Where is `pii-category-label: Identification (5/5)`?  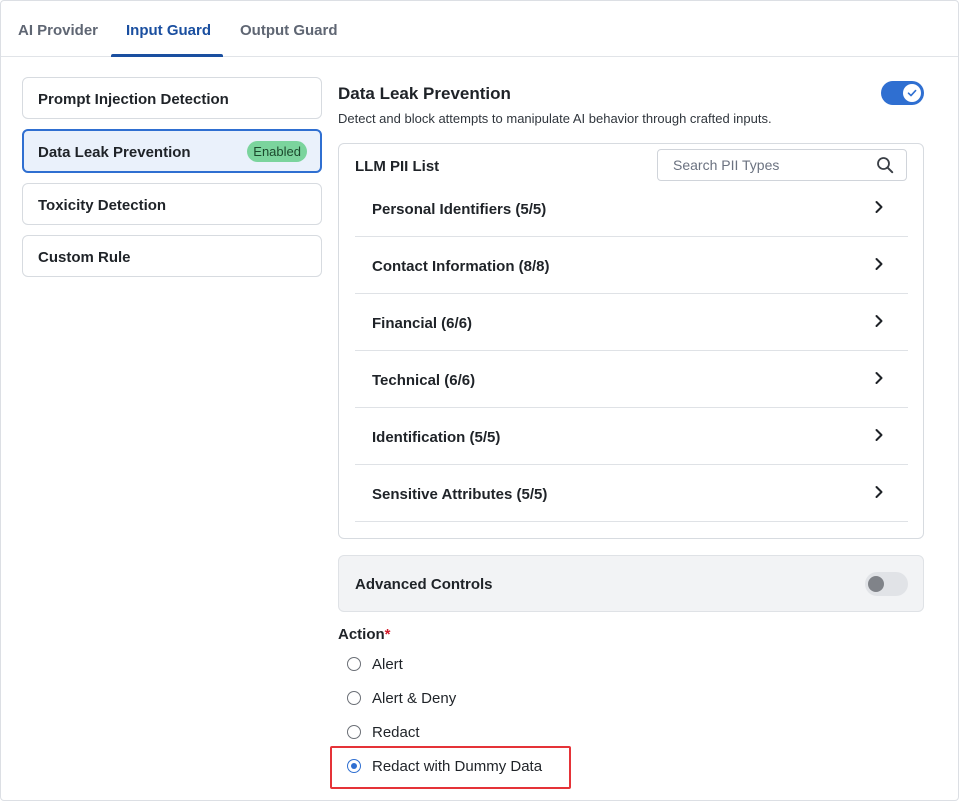 pii-category-label: Identification (5/5) is located at coordinates (436, 437).